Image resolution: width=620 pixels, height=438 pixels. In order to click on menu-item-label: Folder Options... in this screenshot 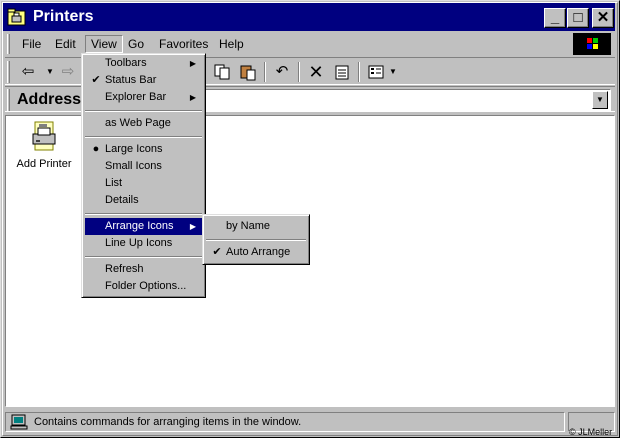, I will do `click(146, 286)`.